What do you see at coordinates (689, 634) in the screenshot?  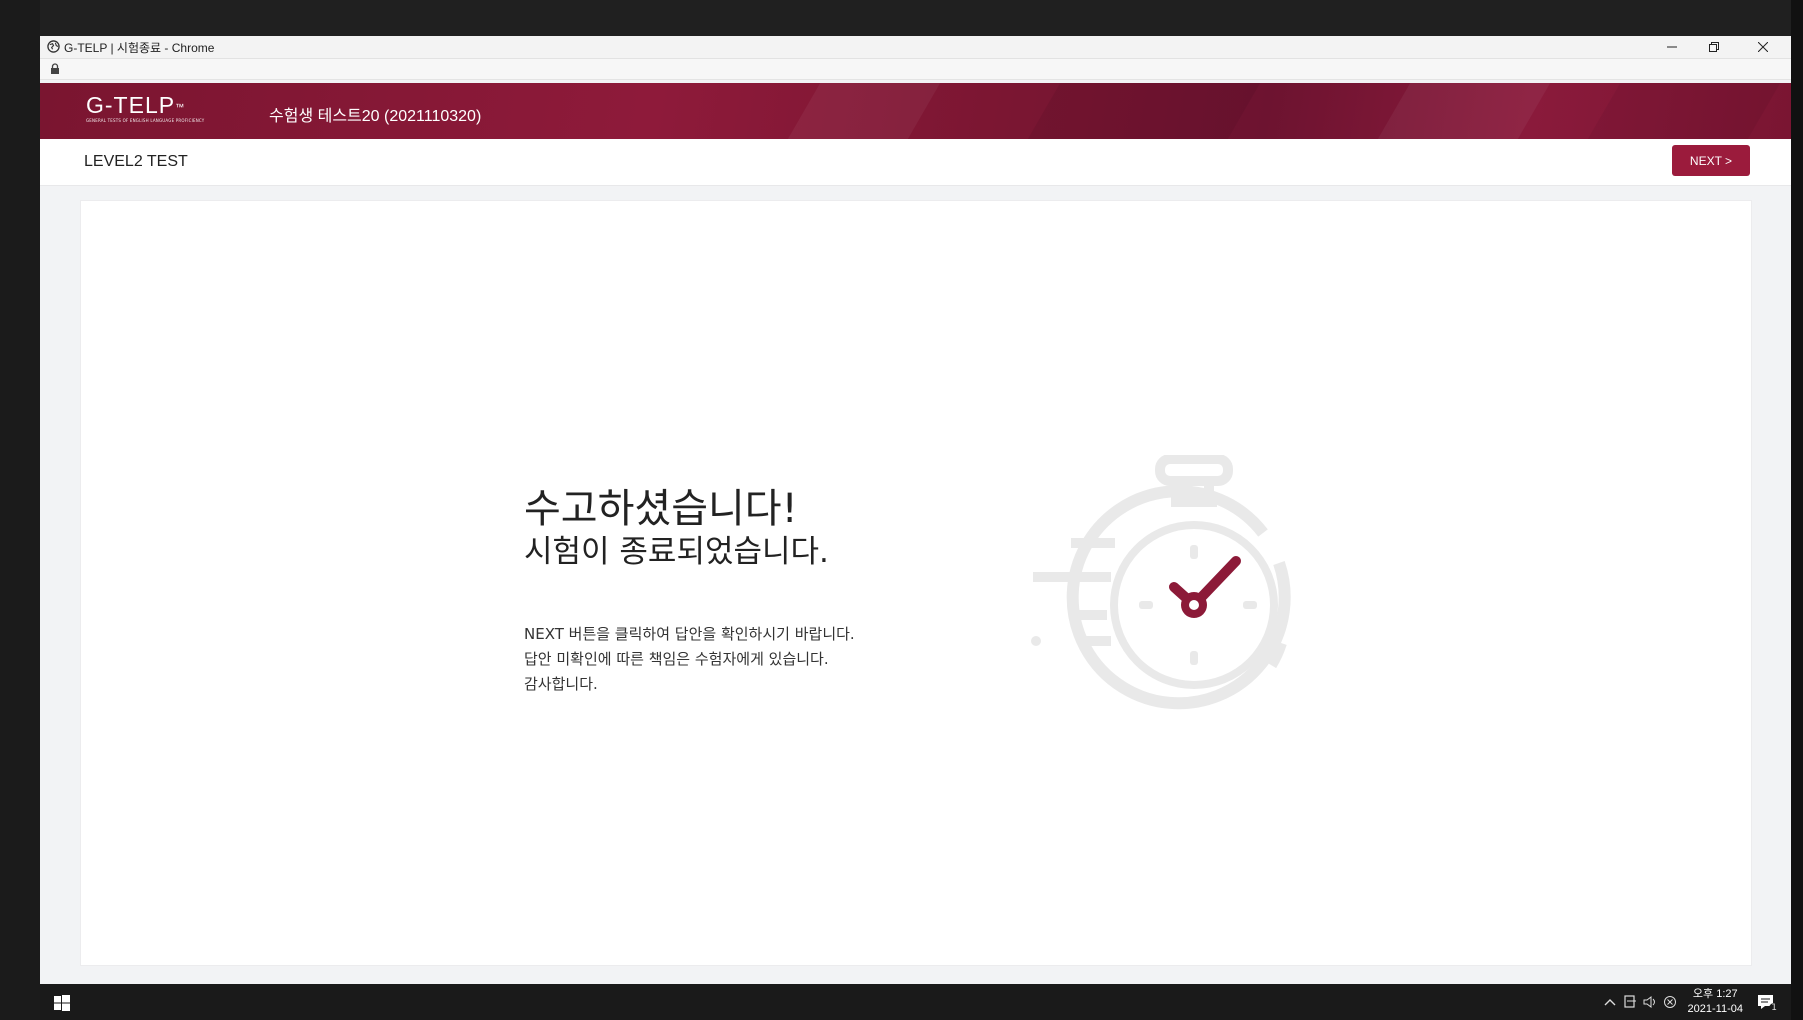 I see `instruction-line: NEXT 버튼을 클릭하여 답안을 확인하시기 바랍니다.` at bounding box center [689, 634].